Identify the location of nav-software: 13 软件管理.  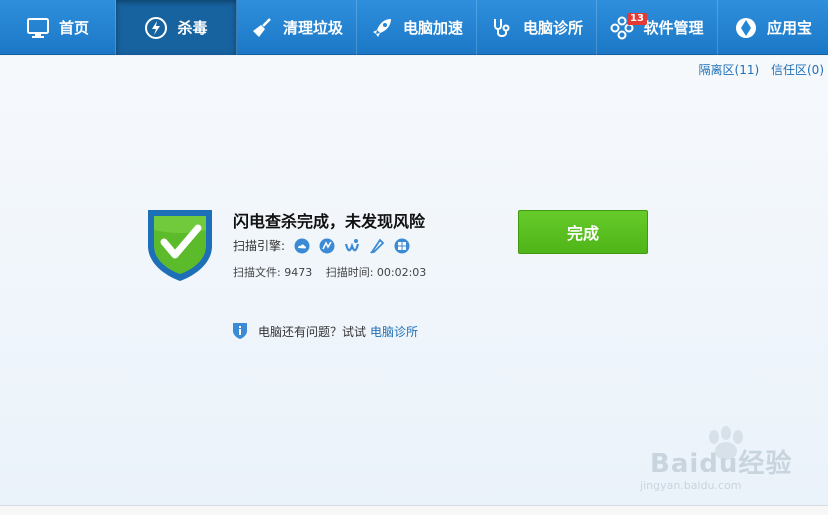
(657, 27).